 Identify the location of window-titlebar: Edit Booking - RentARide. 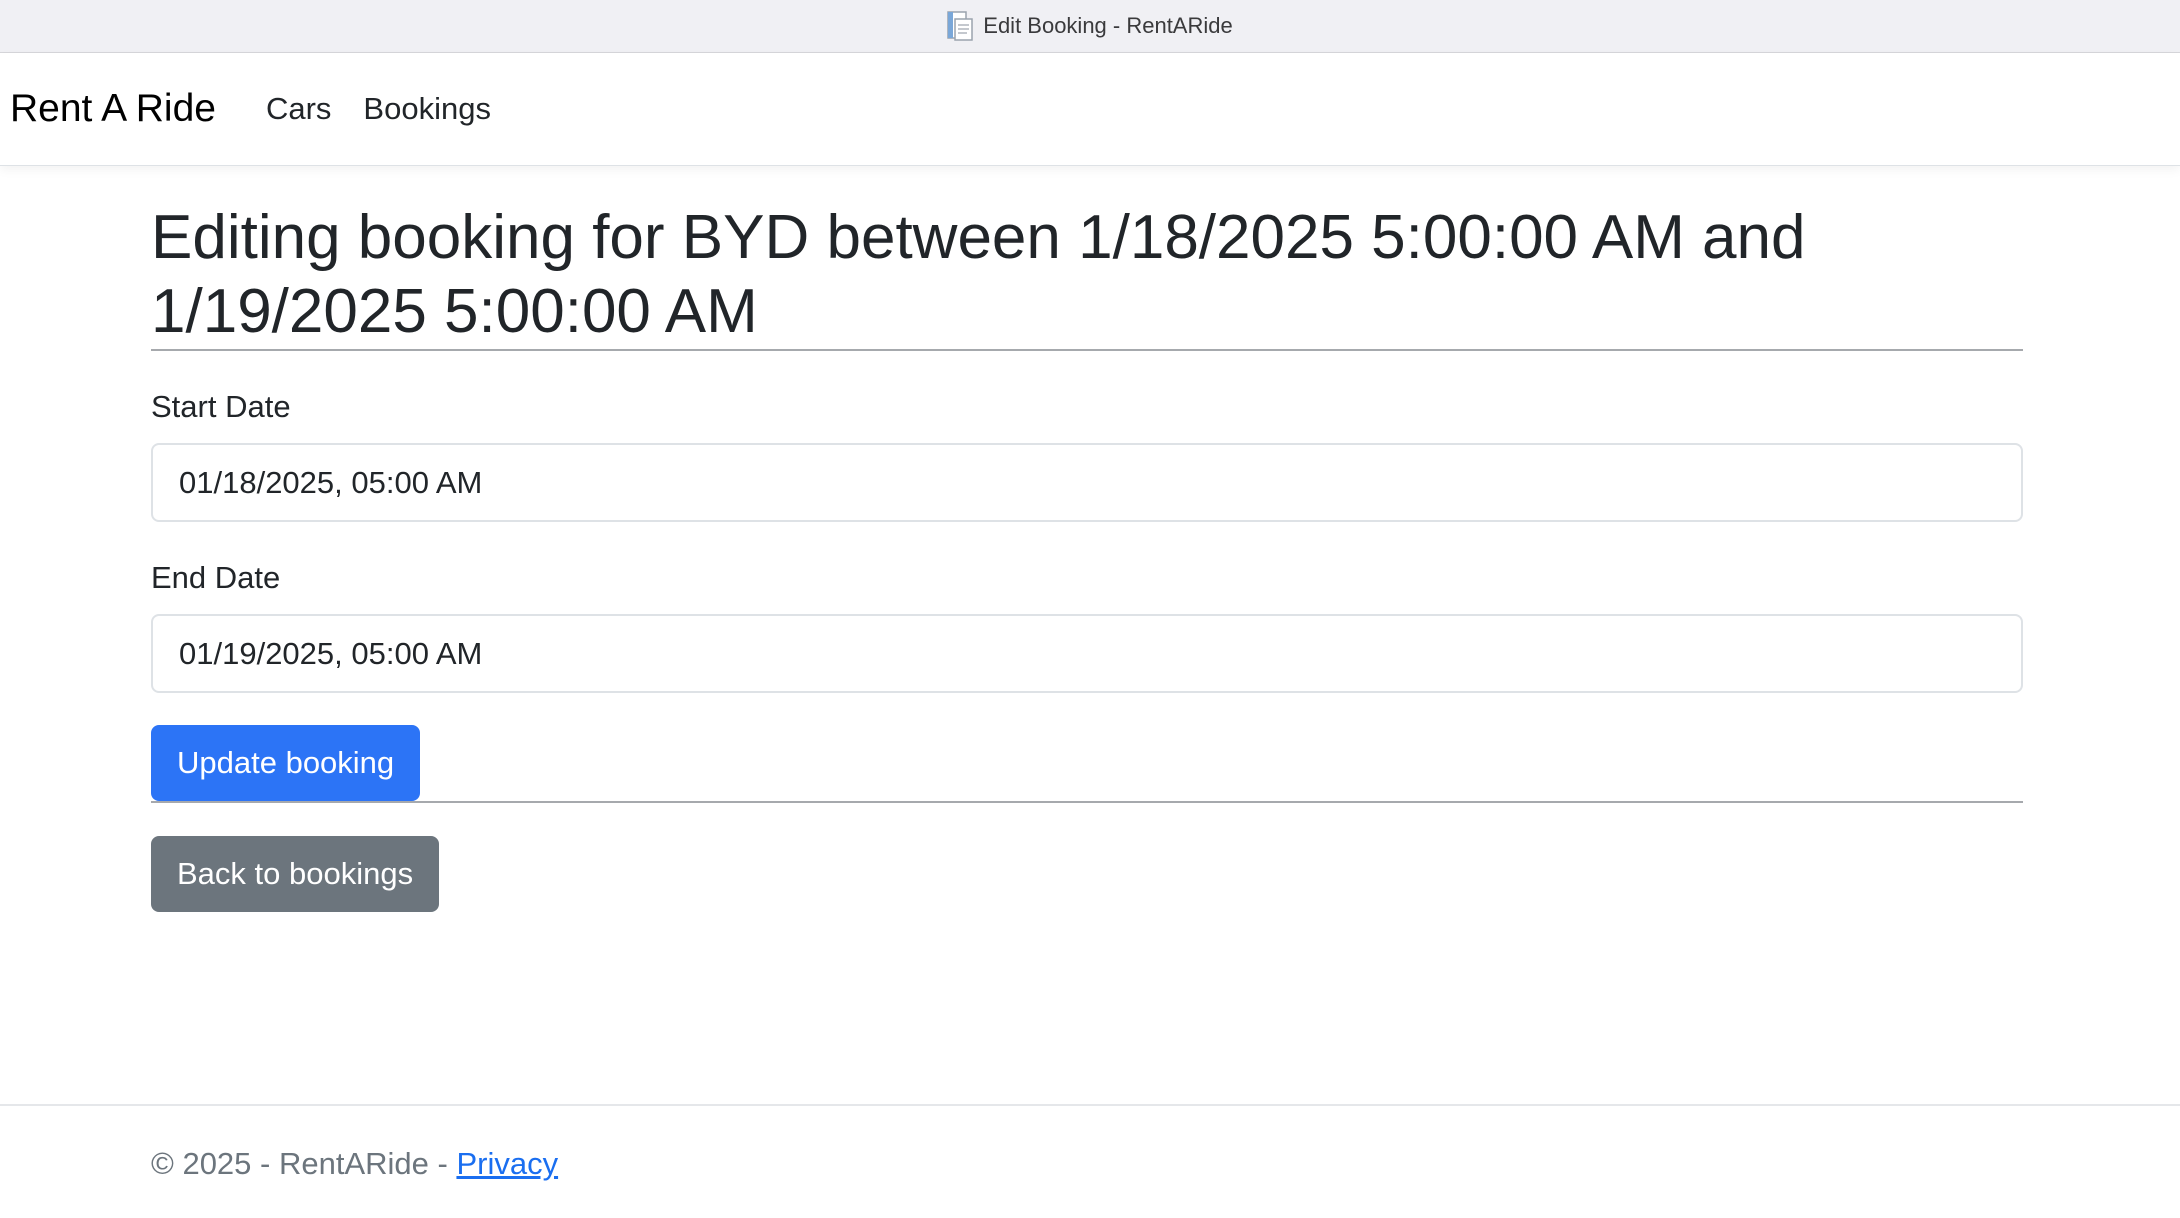
(1090, 26).